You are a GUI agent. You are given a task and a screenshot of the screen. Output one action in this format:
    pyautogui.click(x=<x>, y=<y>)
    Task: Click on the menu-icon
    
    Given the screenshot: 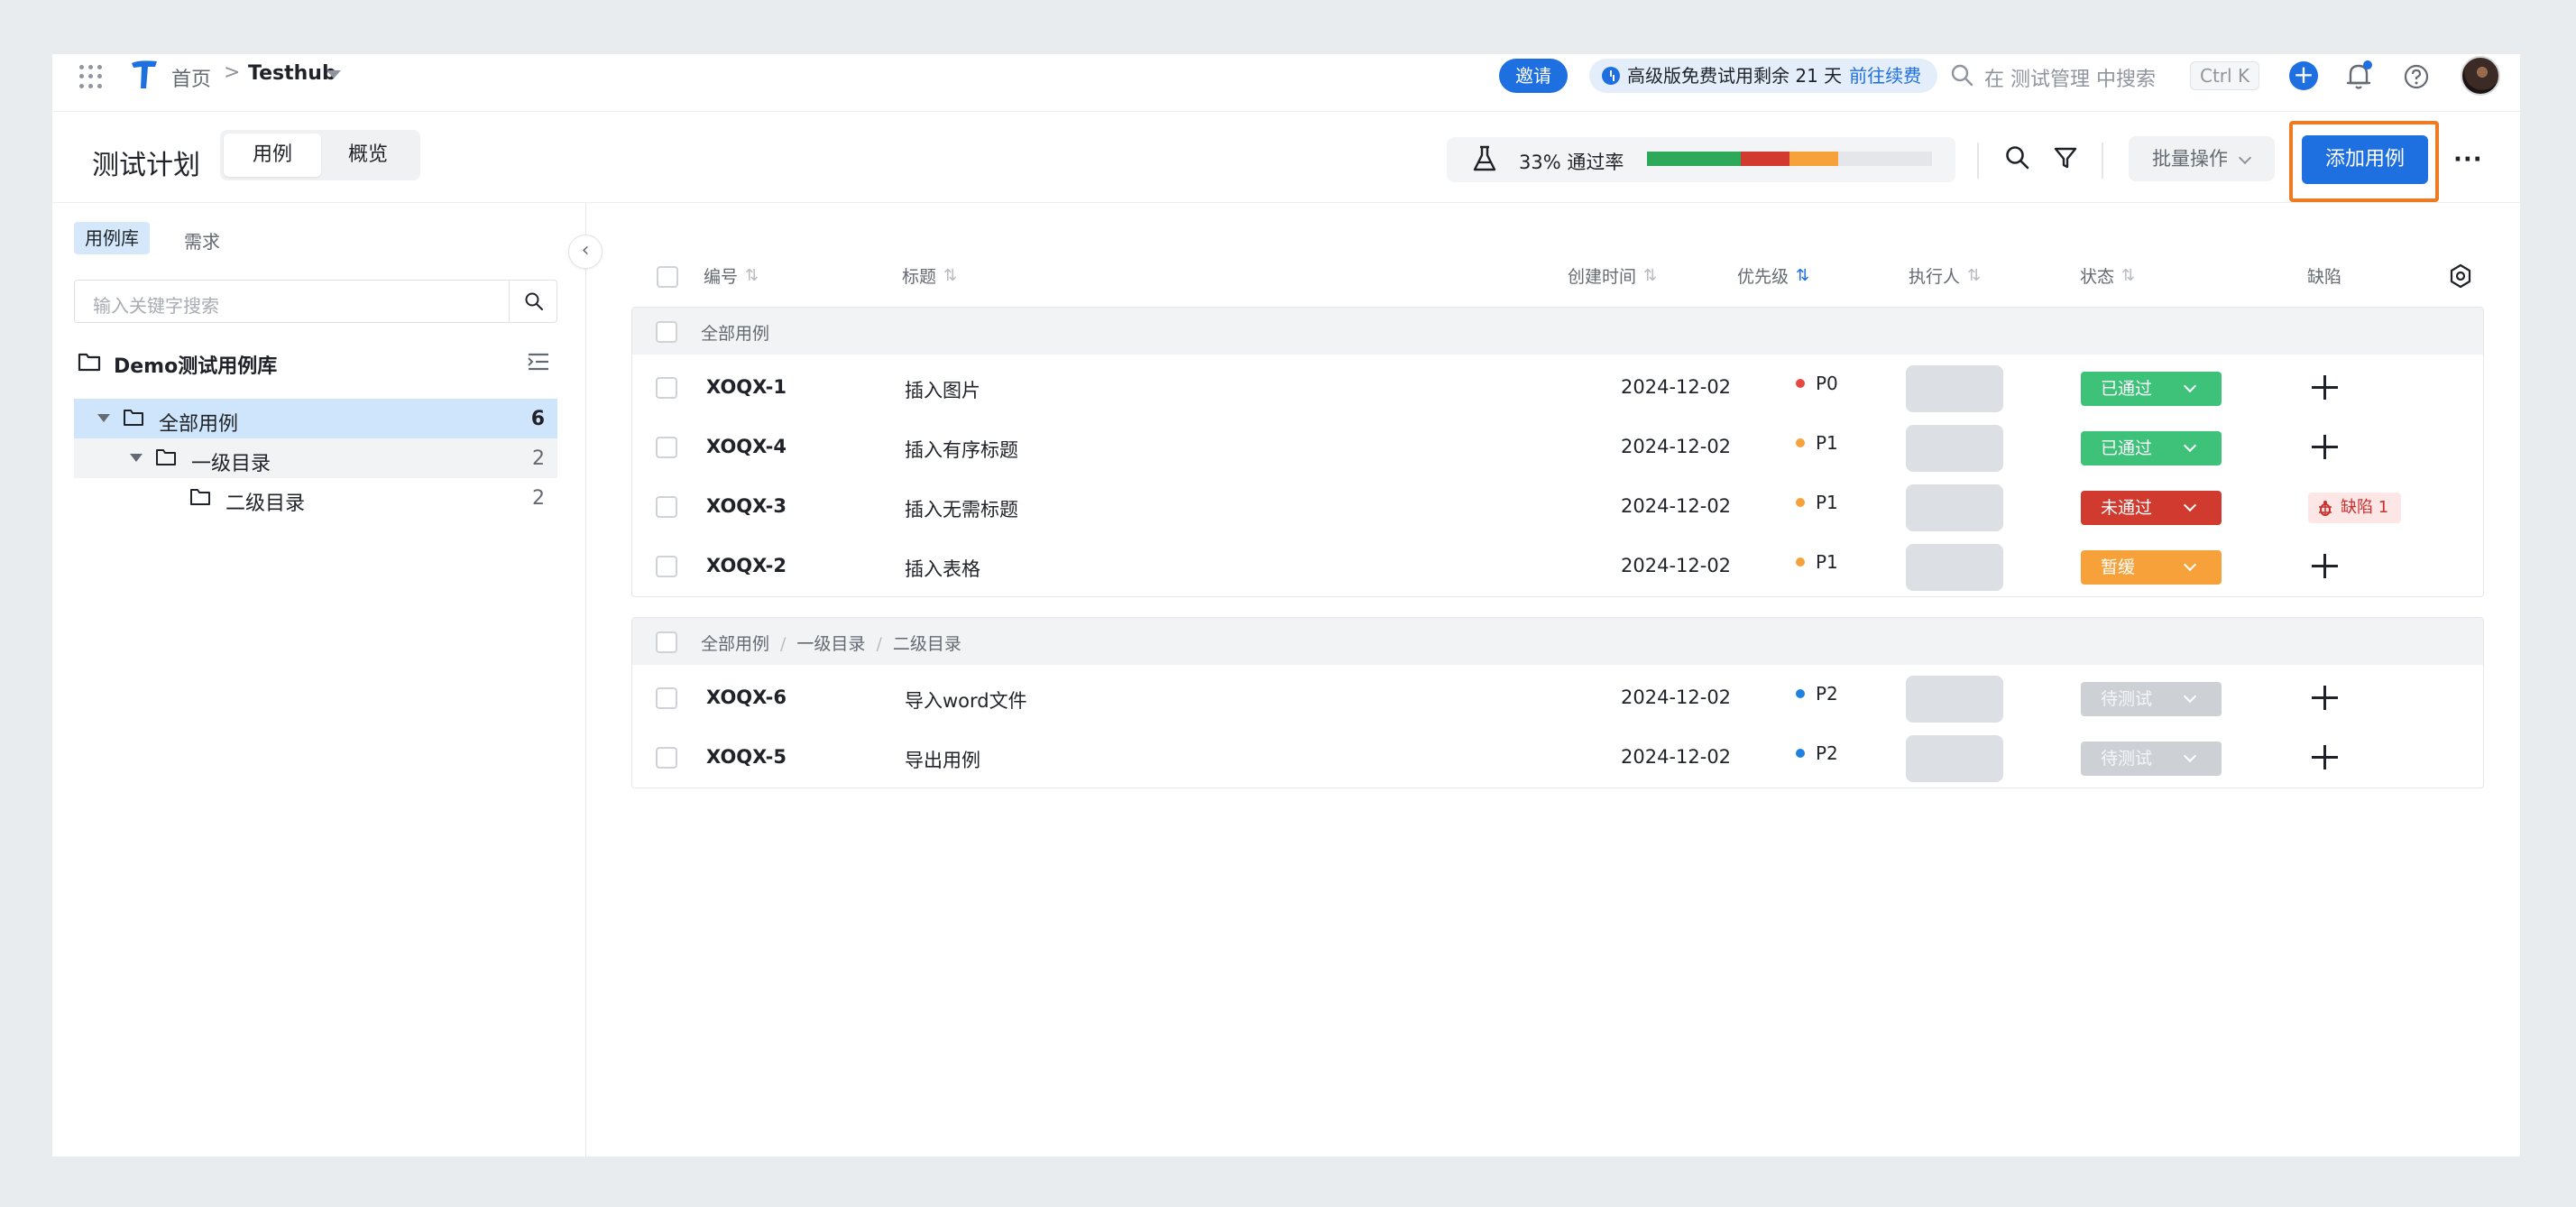 What is the action you would take?
    pyautogui.click(x=539, y=362)
    